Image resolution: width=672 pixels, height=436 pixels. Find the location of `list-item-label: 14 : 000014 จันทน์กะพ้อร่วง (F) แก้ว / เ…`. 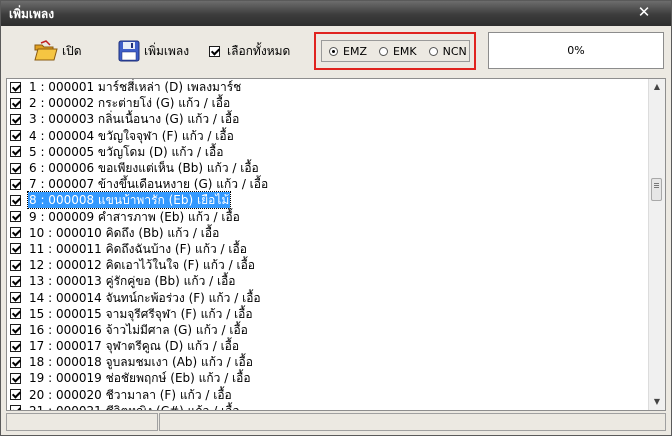

list-item-label: 14 : 000014 จันทน์กะพ้อร่วง (F) แก้ว / เ… is located at coordinates (145, 297).